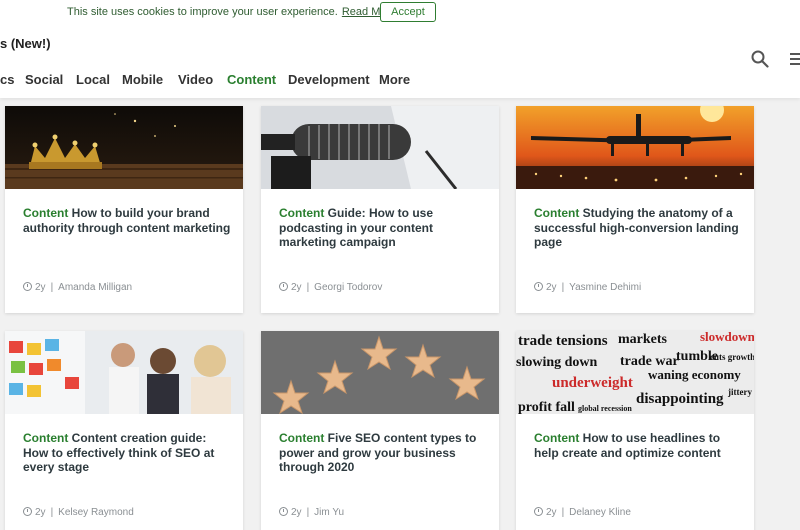  What do you see at coordinates (727, 337) in the screenshot?
I see `headline-word: slowdown` at bounding box center [727, 337].